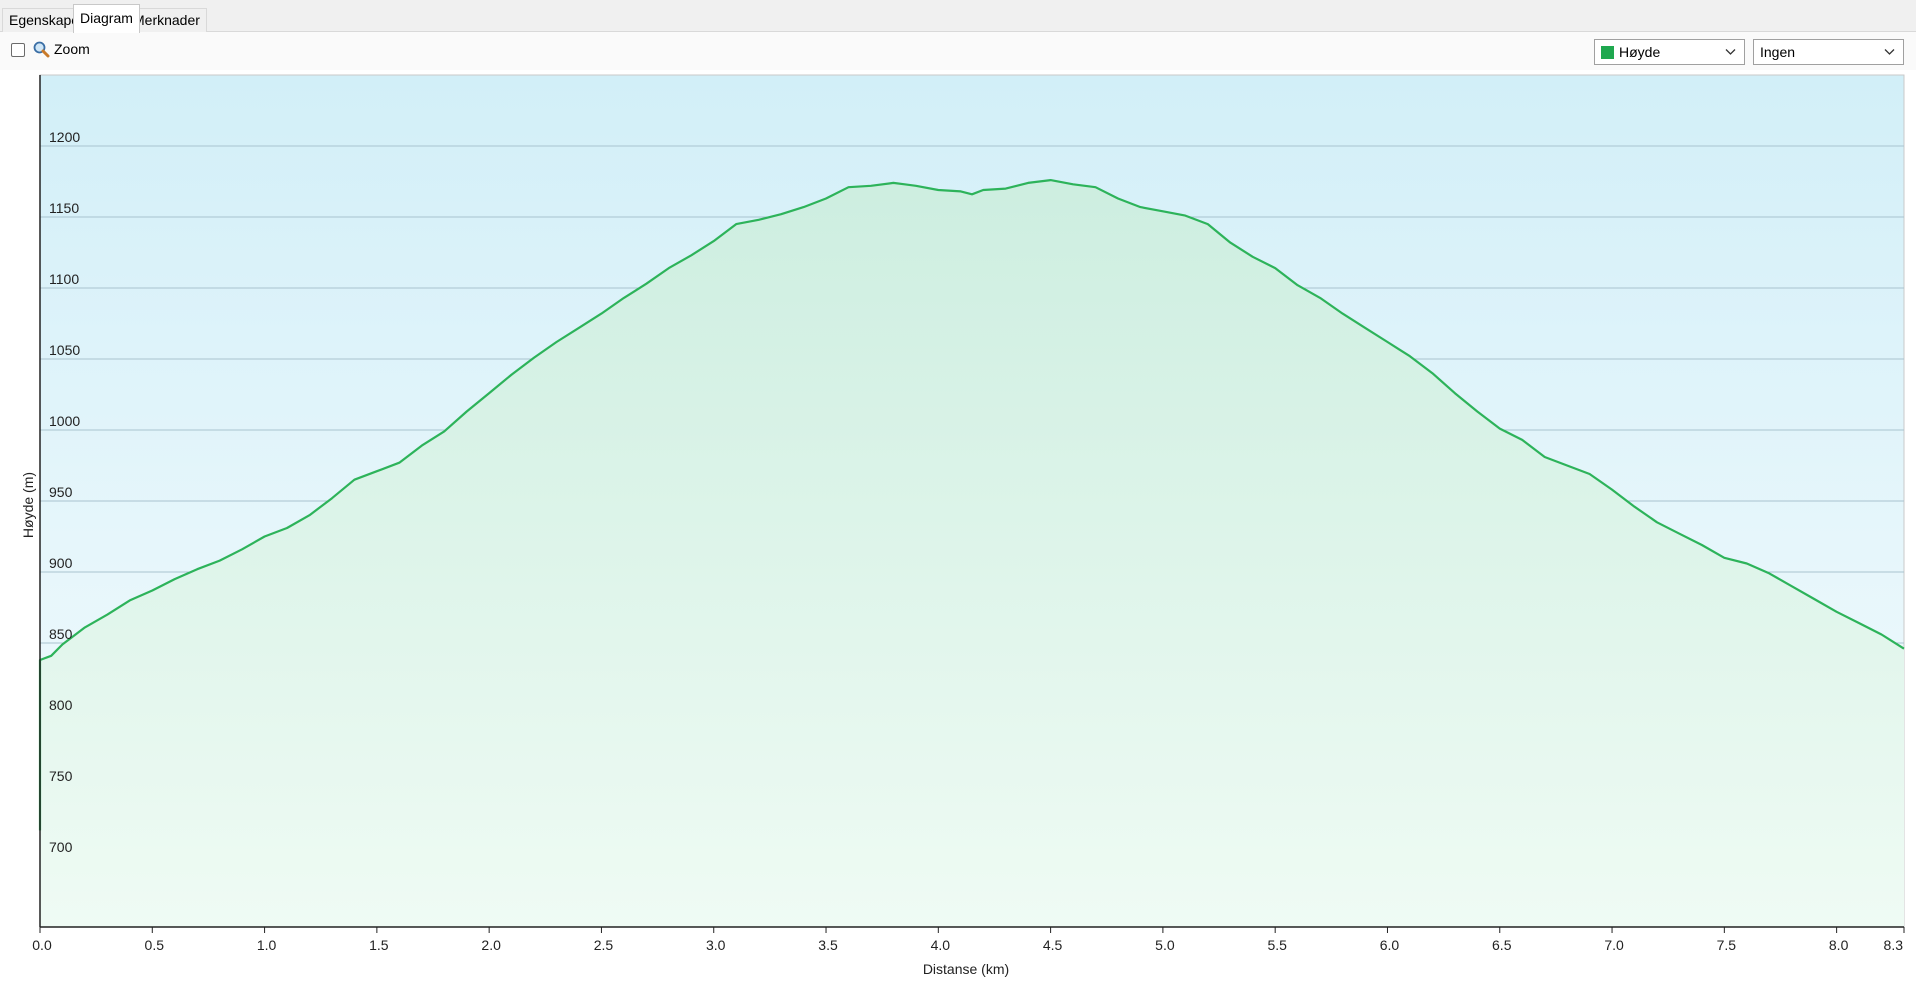 The image size is (1916, 982). What do you see at coordinates (61, 563) in the screenshot?
I see `y-tick-label: 900` at bounding box center [61, 563].